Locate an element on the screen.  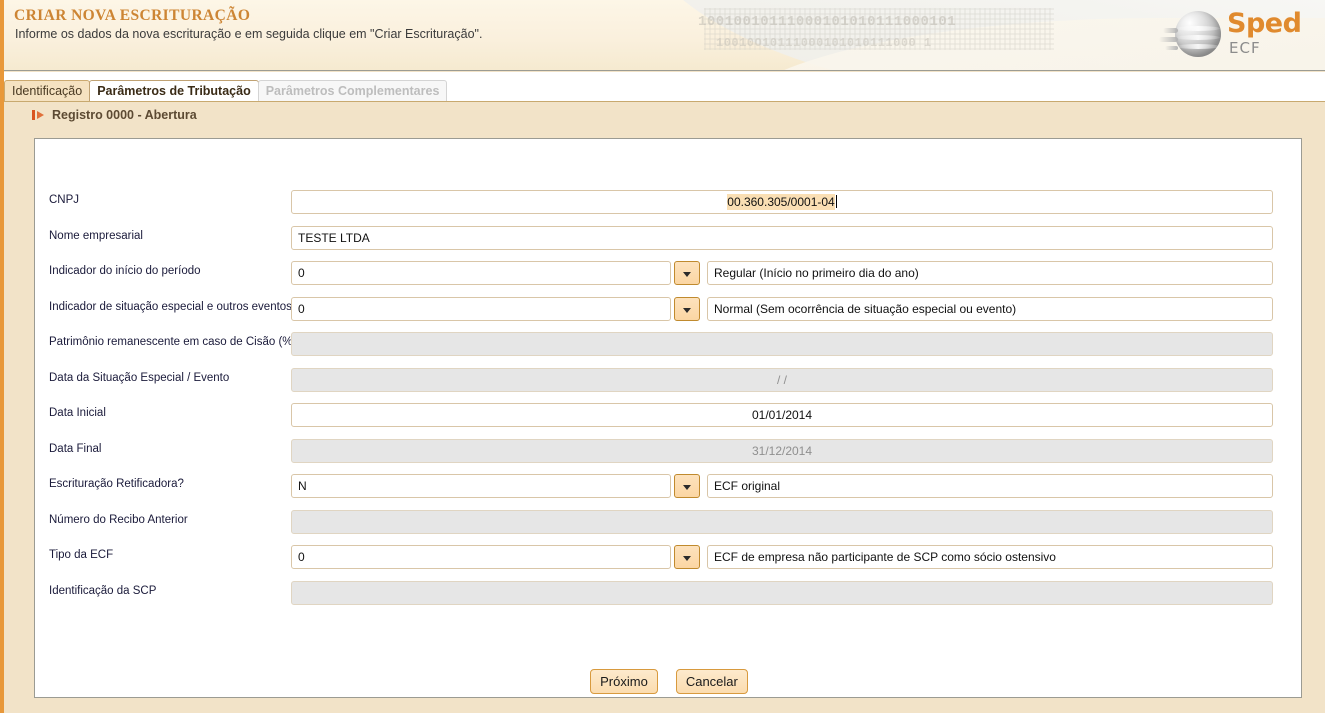
field-label: Identificação da SCP is located at coordinates (103, 590).